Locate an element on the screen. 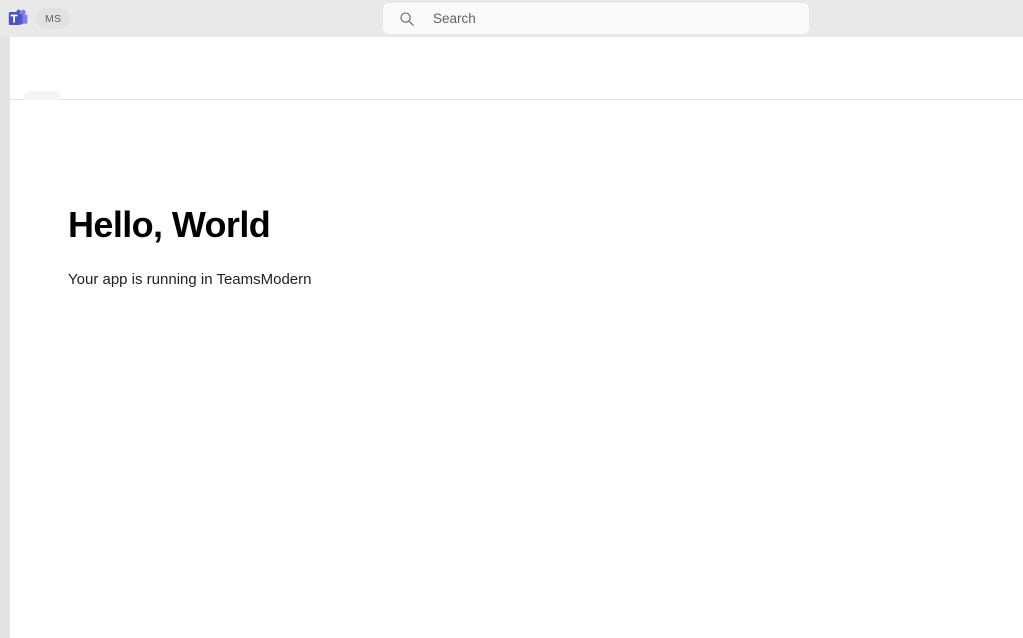  app-header: helloworld-local Personal Tab About is located at coordinates (516, 85).